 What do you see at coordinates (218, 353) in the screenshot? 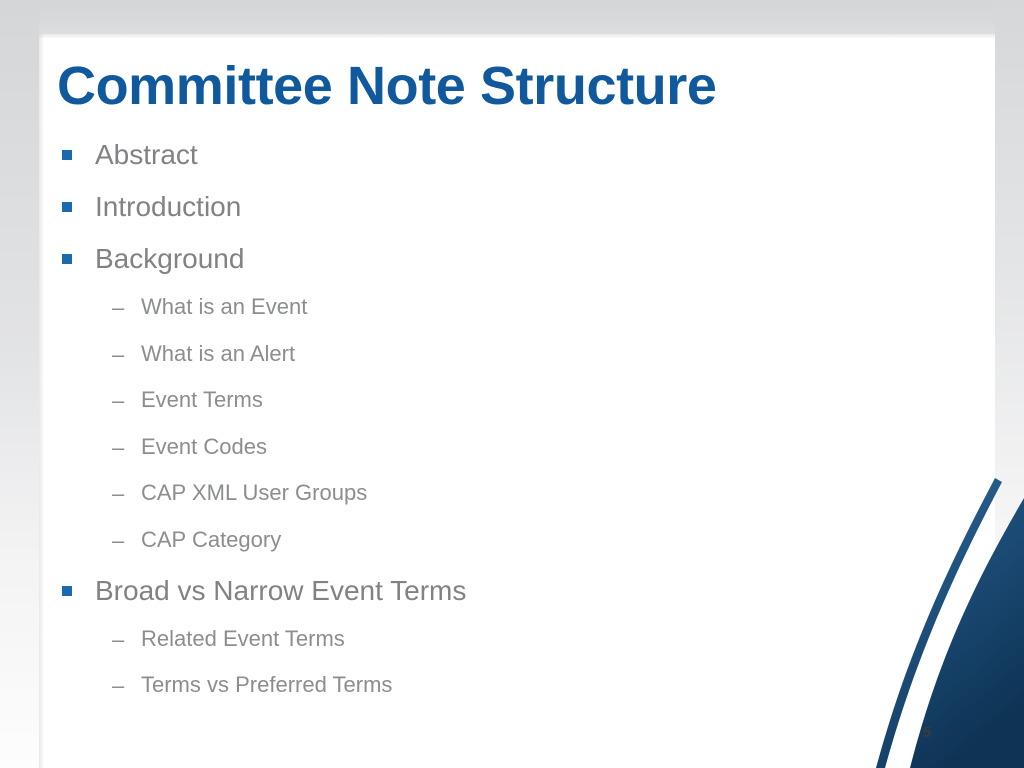
I see `outline-item-label: What is an Alert` at bounding box center [218, 353].